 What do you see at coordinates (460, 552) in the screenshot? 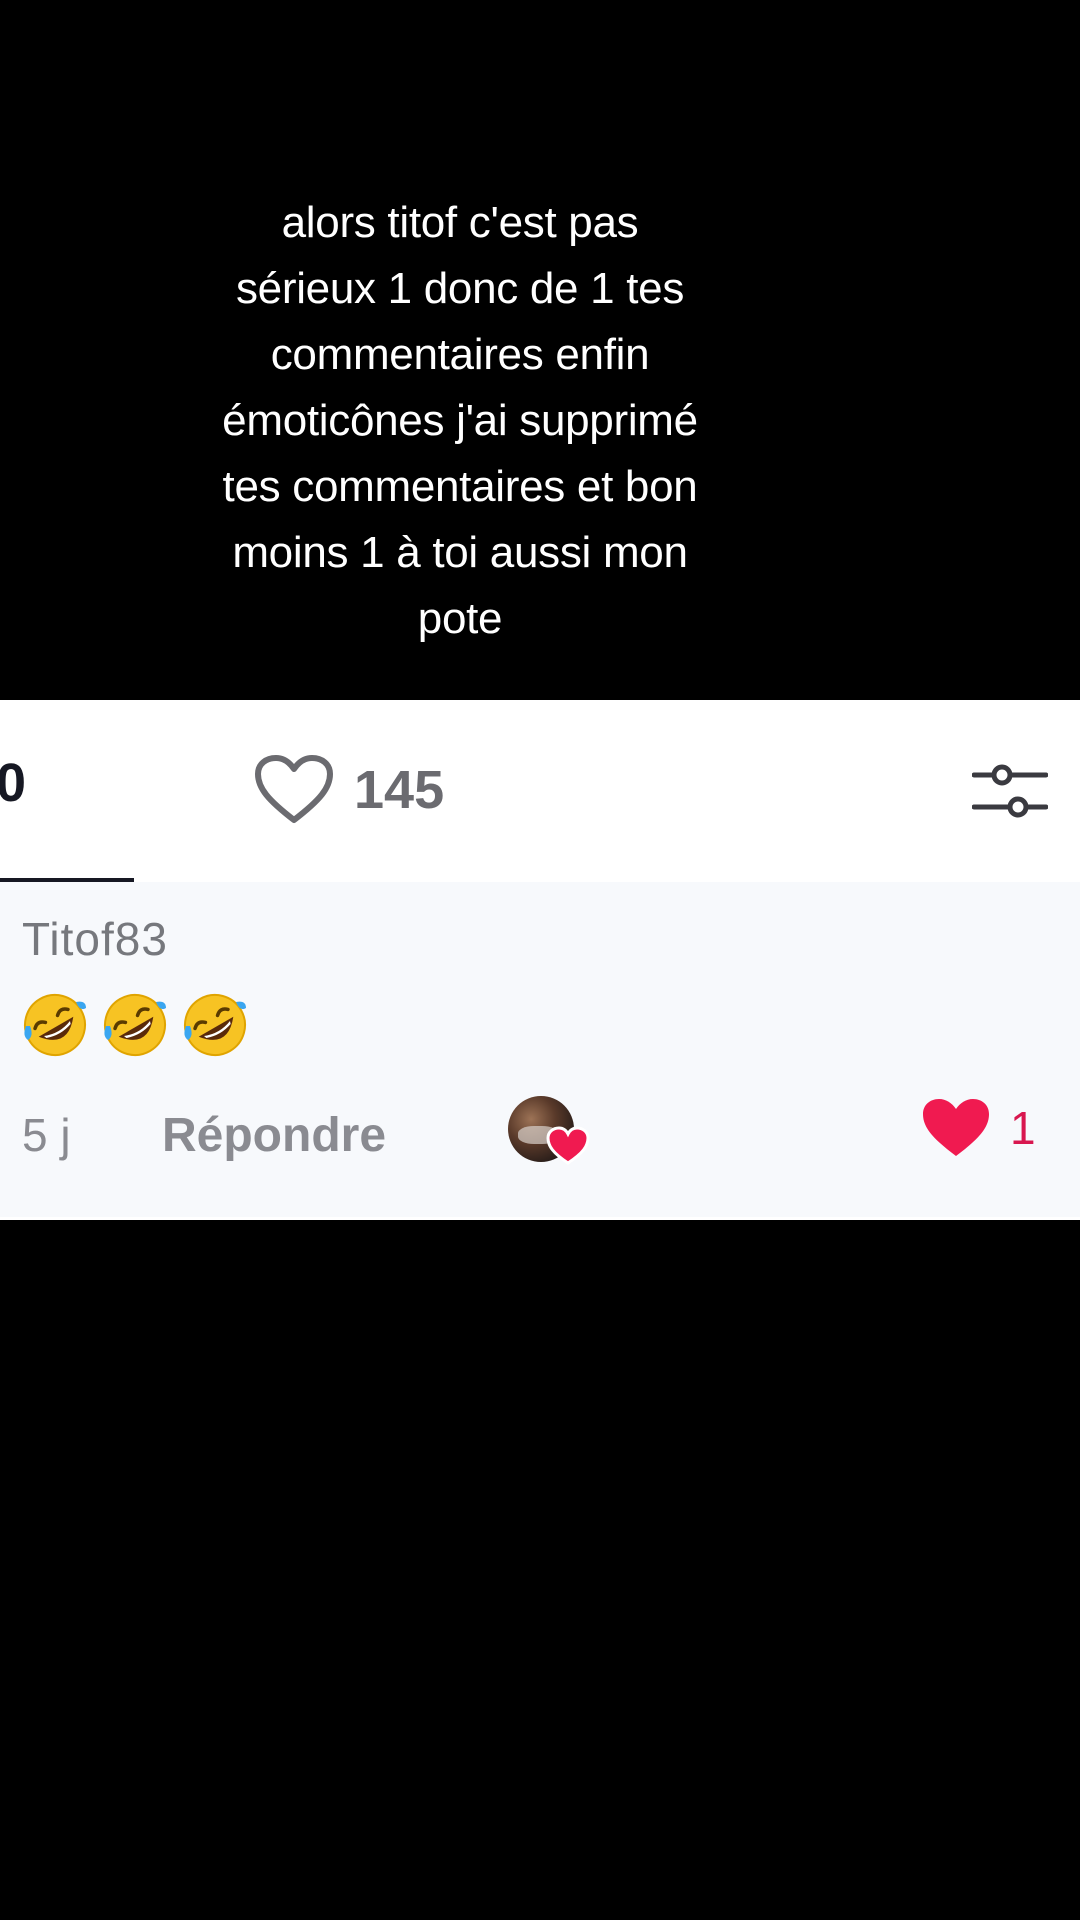
I see `caption-line: moins 1 à toi aussi mon` at bounding box center [460, 552].